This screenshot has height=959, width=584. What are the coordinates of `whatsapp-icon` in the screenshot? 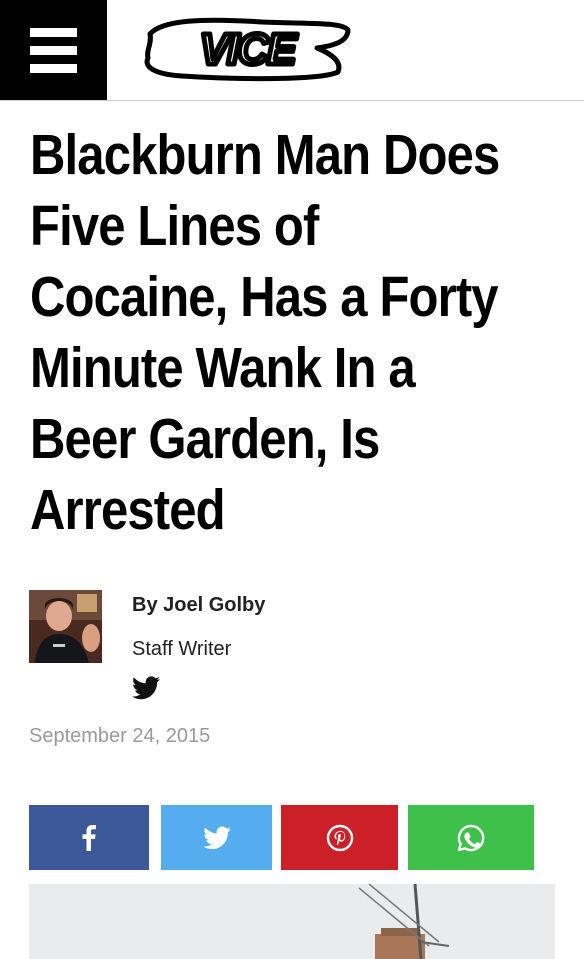 It's located at (471, 837).